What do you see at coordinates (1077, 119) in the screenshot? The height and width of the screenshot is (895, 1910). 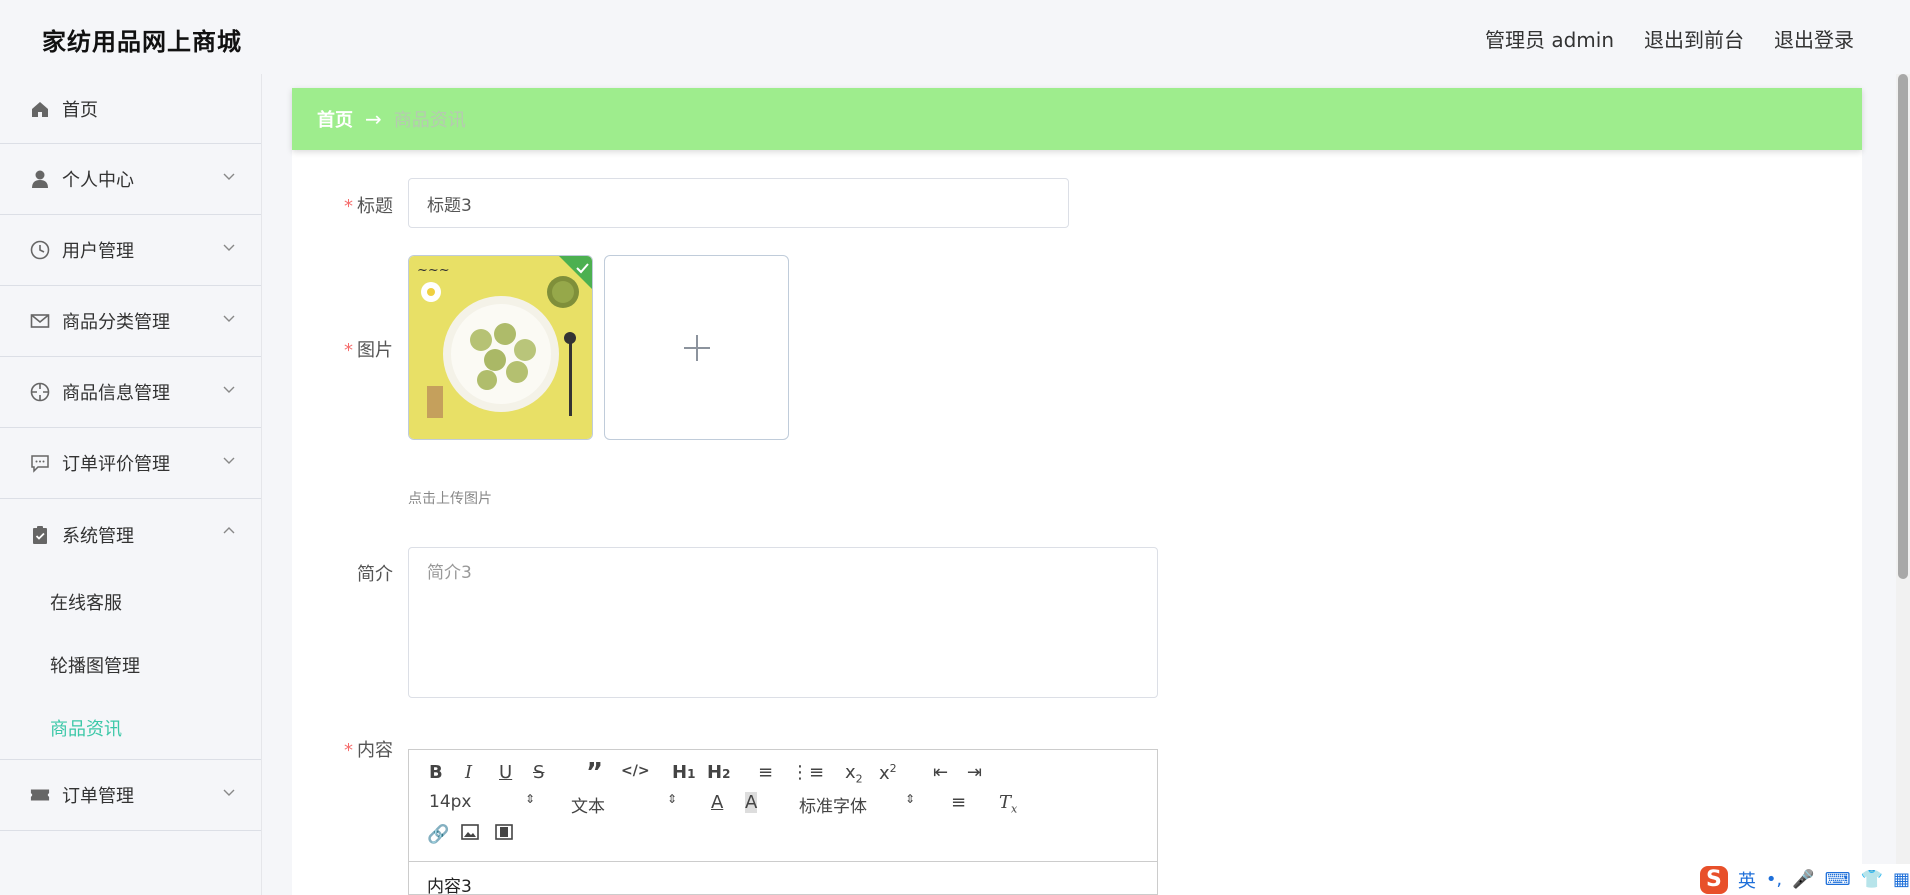 I see `breadcrumb: 首页 → 商品资讯` at bounding box center [1077, 119].